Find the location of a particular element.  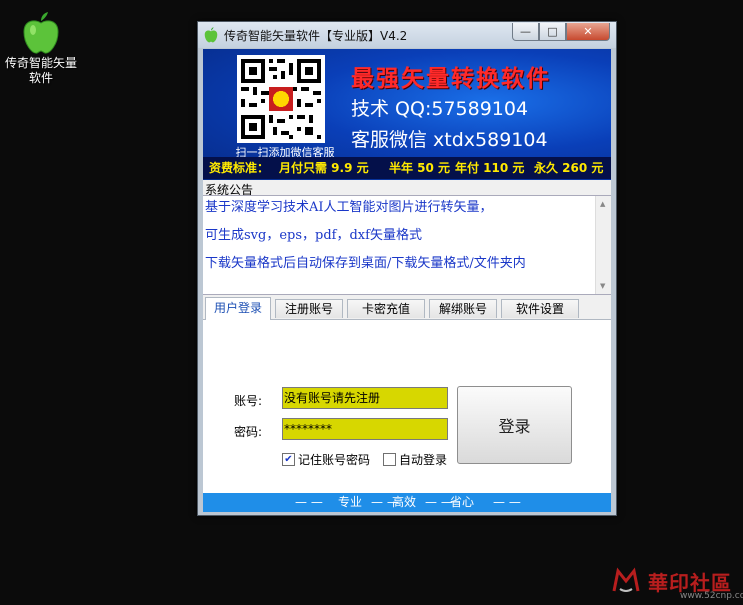

banner-qq-line: 技术 QQ:57589104 is located at coordinates (440, 109).